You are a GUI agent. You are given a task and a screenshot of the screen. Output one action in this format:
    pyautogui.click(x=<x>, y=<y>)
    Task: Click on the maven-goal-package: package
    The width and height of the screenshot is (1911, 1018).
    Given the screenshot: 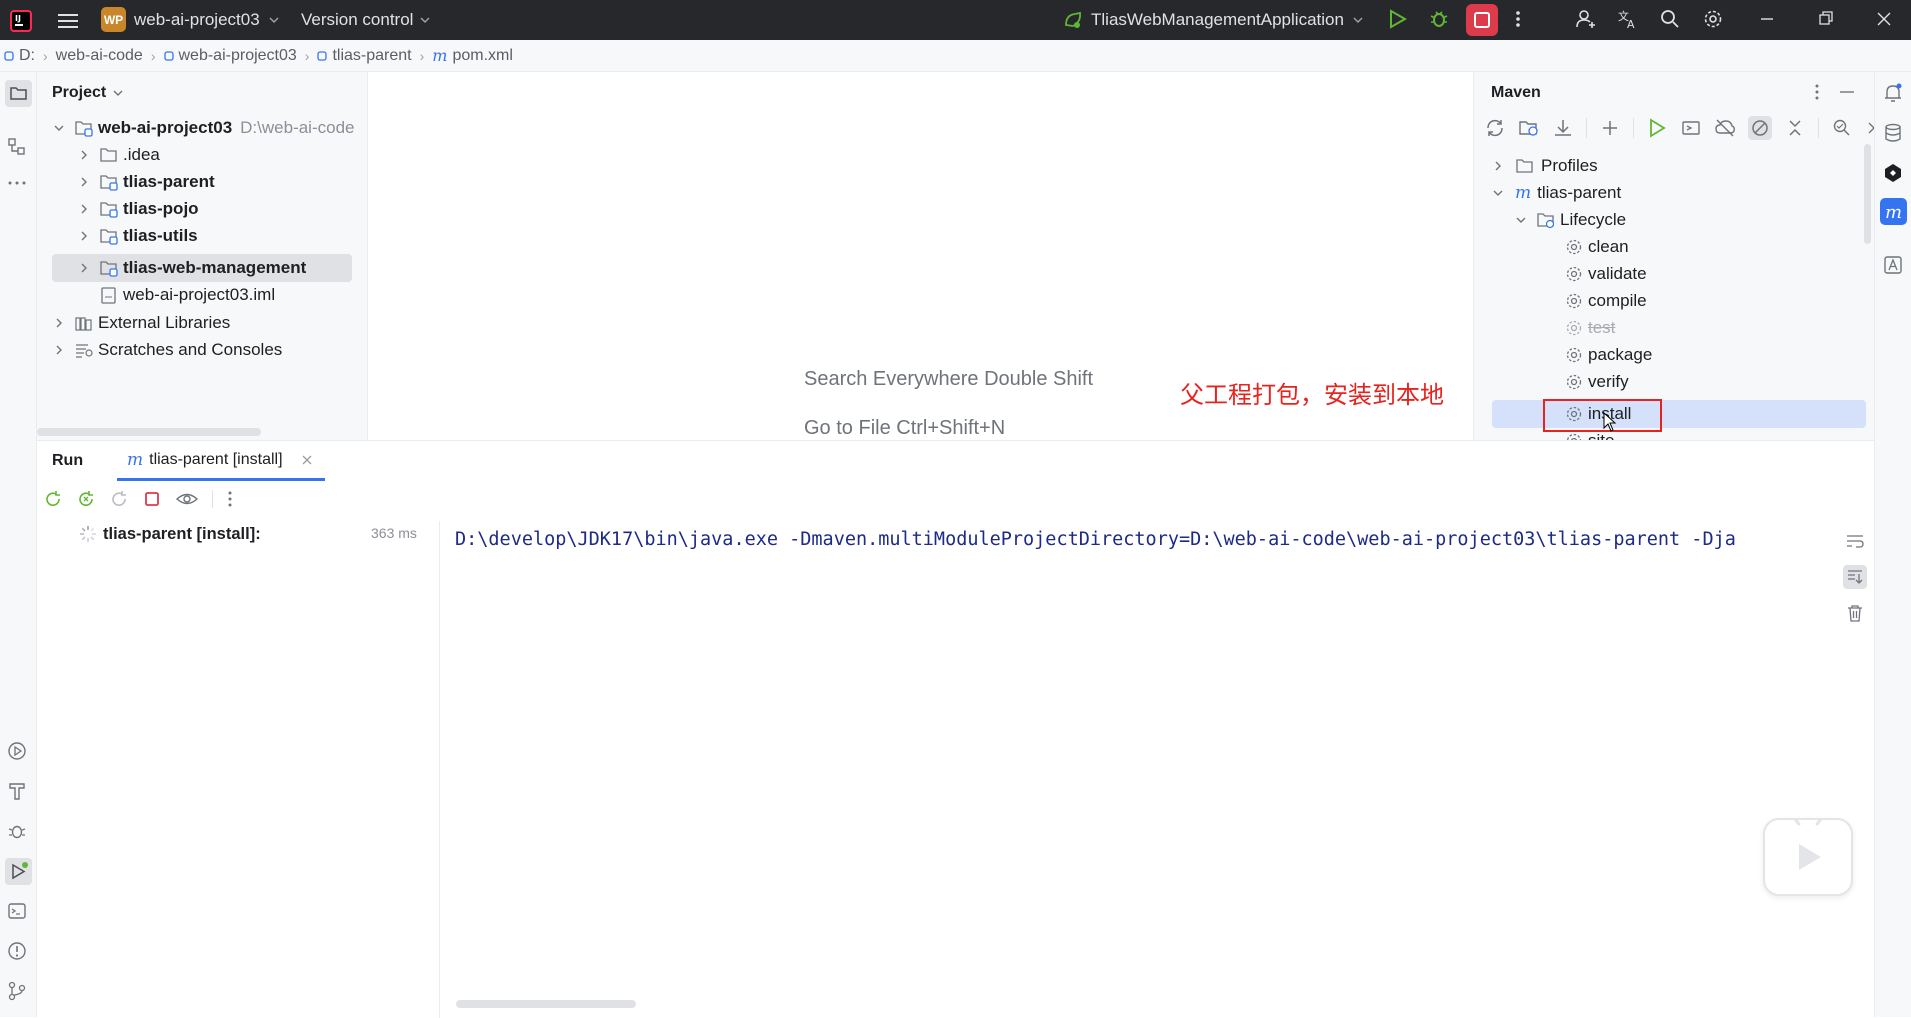 What is the action you would take?
    pyautogui.click(x=1608, y=355)
    